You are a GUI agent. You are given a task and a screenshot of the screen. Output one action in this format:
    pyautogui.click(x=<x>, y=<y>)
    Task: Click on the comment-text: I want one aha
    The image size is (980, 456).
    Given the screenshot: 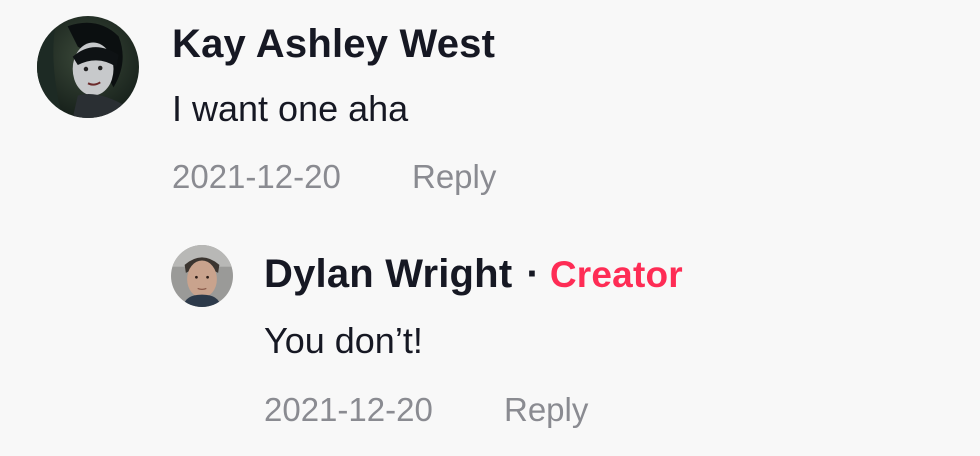 What is the action you would take?
    pyautogui.click(x=290, y=108)
    